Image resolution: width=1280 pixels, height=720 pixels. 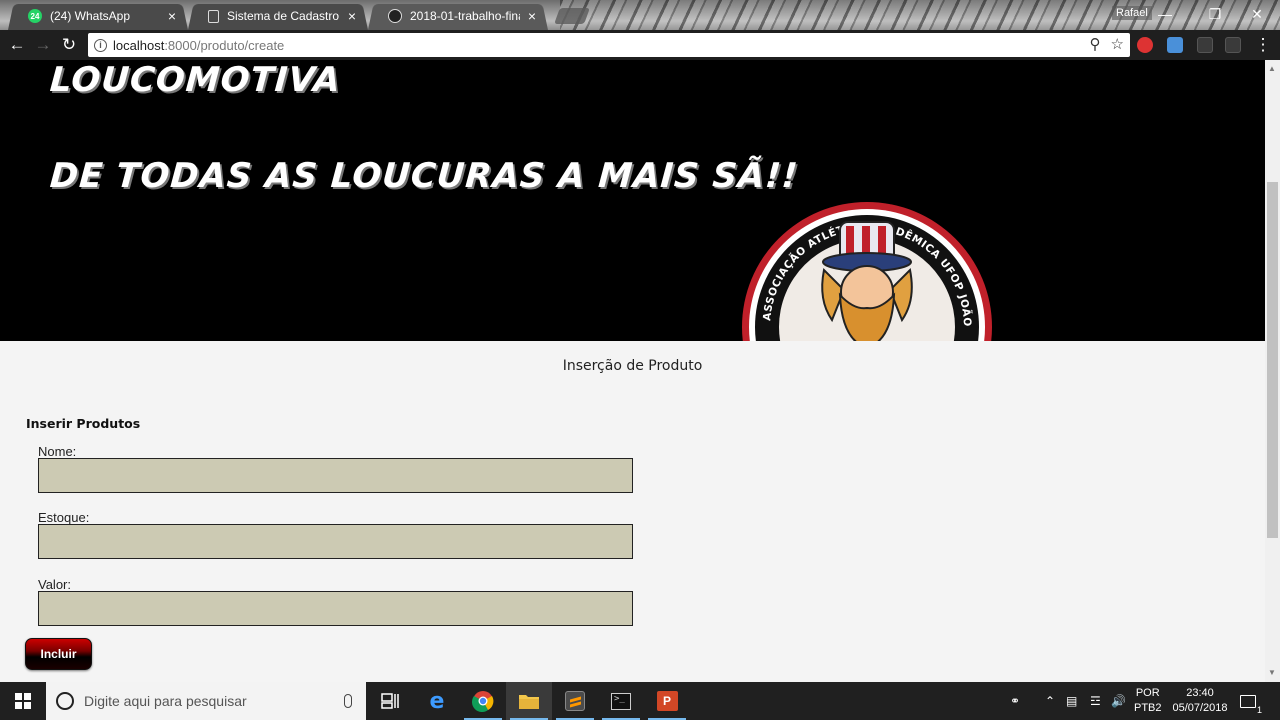 What do you see at coordinates (224, 45) in the screenshot?
I see `url-path: :8000/produto/create` at bounding box center [224, 45].